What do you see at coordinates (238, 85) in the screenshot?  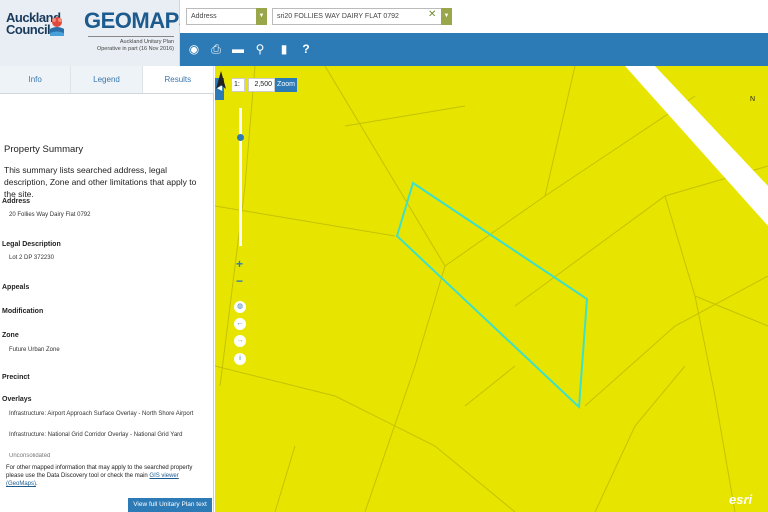 I see `scale-prefix-field: 1:` at bounding box center [238, 85].